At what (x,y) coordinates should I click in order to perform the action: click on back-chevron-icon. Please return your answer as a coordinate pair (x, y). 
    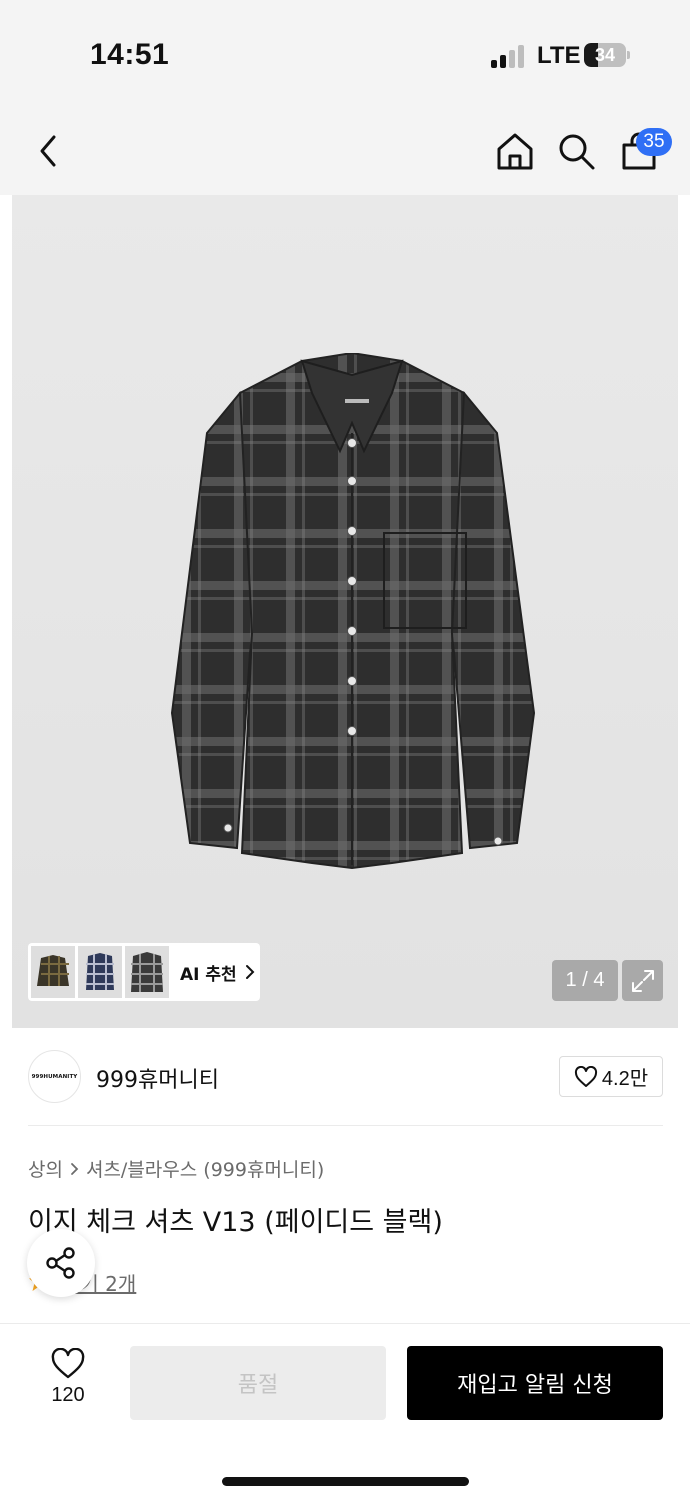
    Looking at the image, I should click on (48, 151).